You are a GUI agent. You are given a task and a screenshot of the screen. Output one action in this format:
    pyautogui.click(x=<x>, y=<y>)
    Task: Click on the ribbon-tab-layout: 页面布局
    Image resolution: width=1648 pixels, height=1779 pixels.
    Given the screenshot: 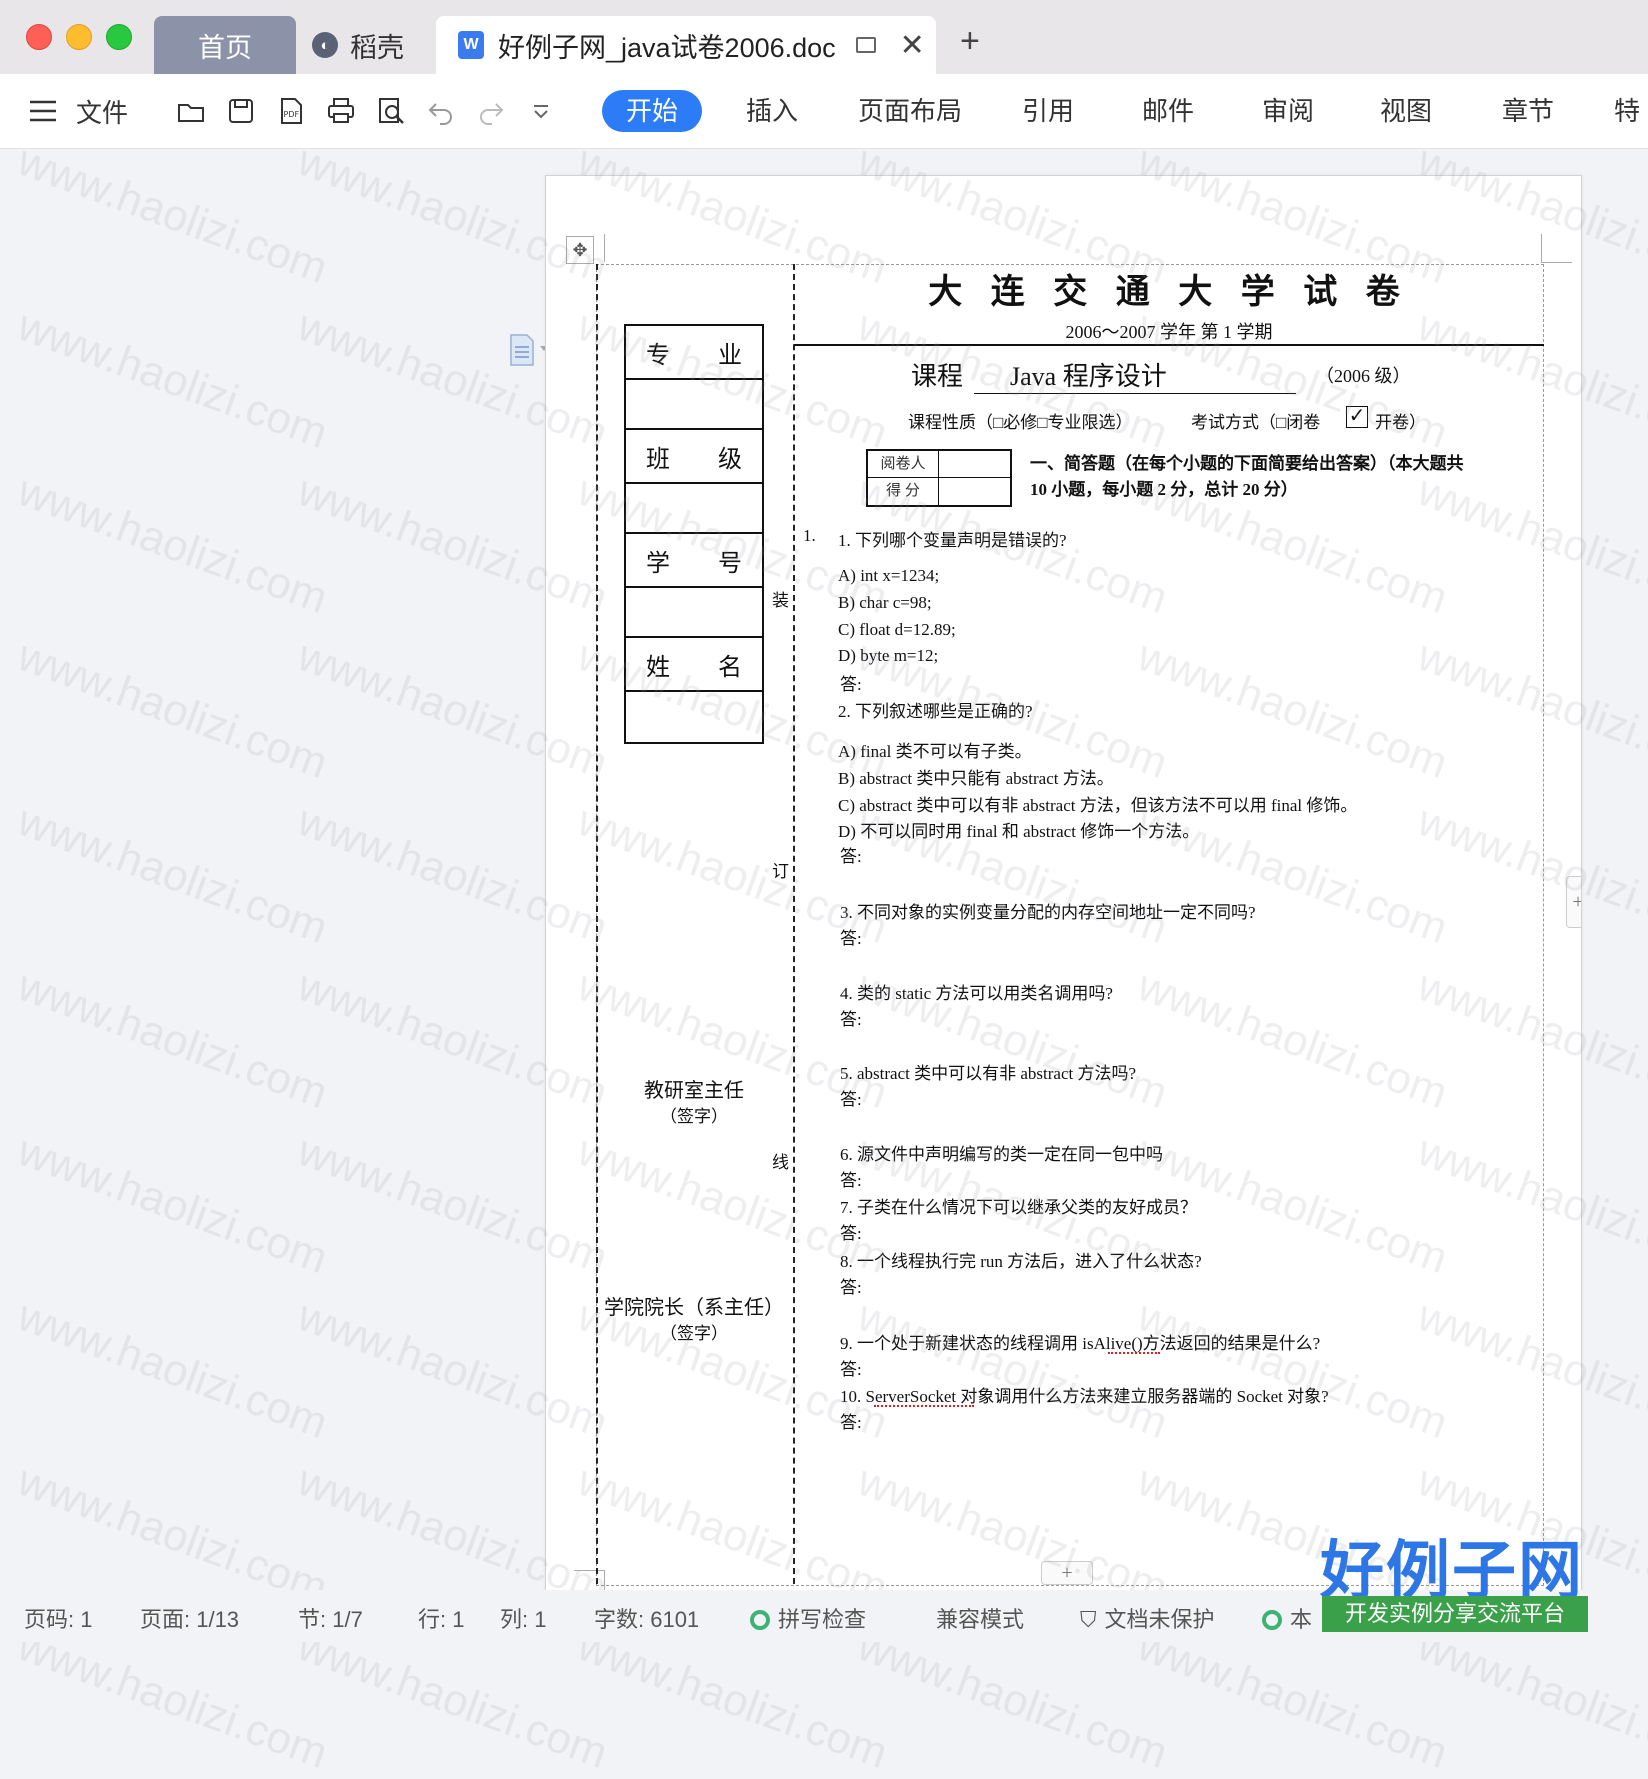 What is the action you would take?
    pyautogui.click(x=910, y=111)
    